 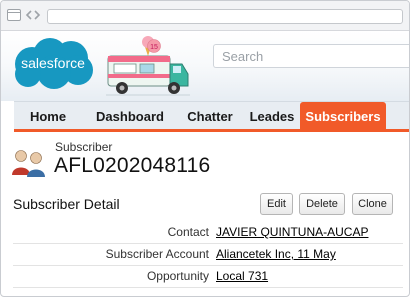 What do you see at coordinates (225, 16) in the screenshot?
I see `url-bar` at bounding box center [225, 16].